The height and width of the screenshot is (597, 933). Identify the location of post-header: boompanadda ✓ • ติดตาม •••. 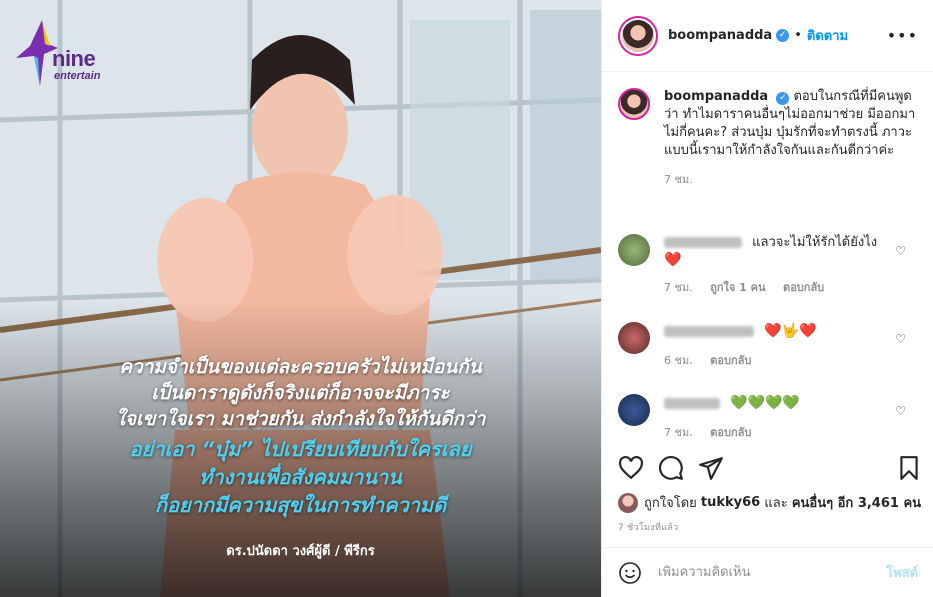
(767, 36).